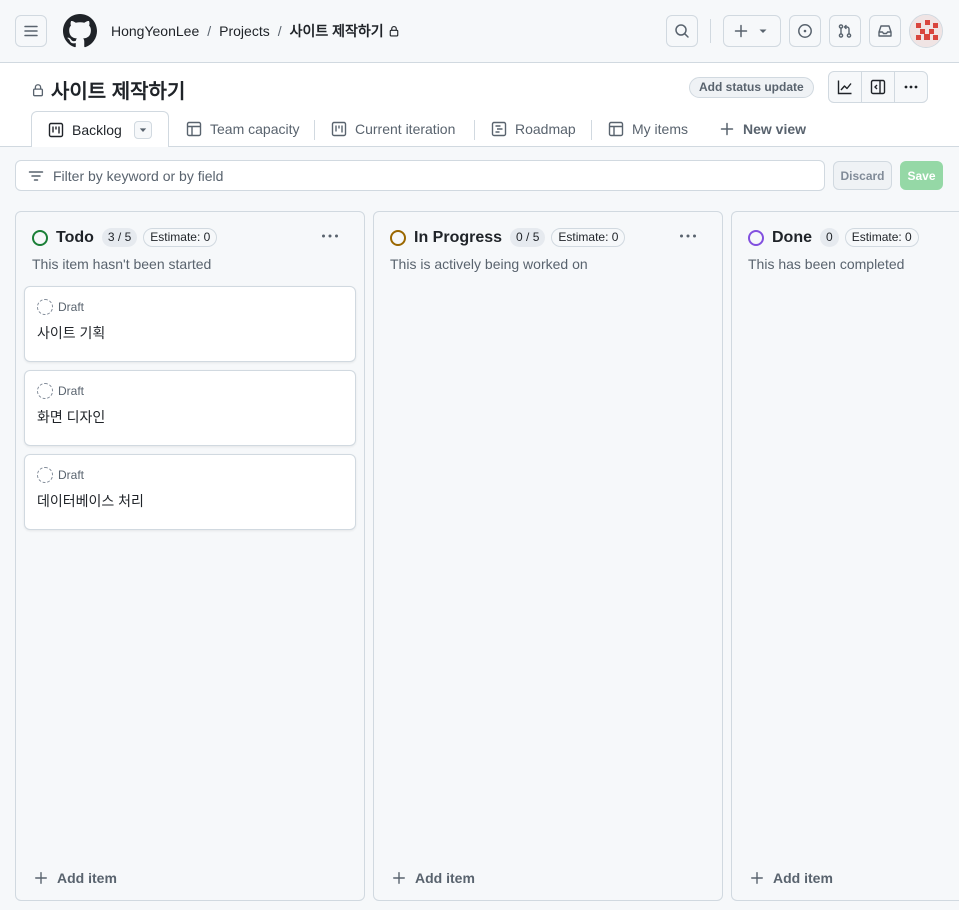 The image size is (959, 910). I want to click on search-icon, so click(682, 31).